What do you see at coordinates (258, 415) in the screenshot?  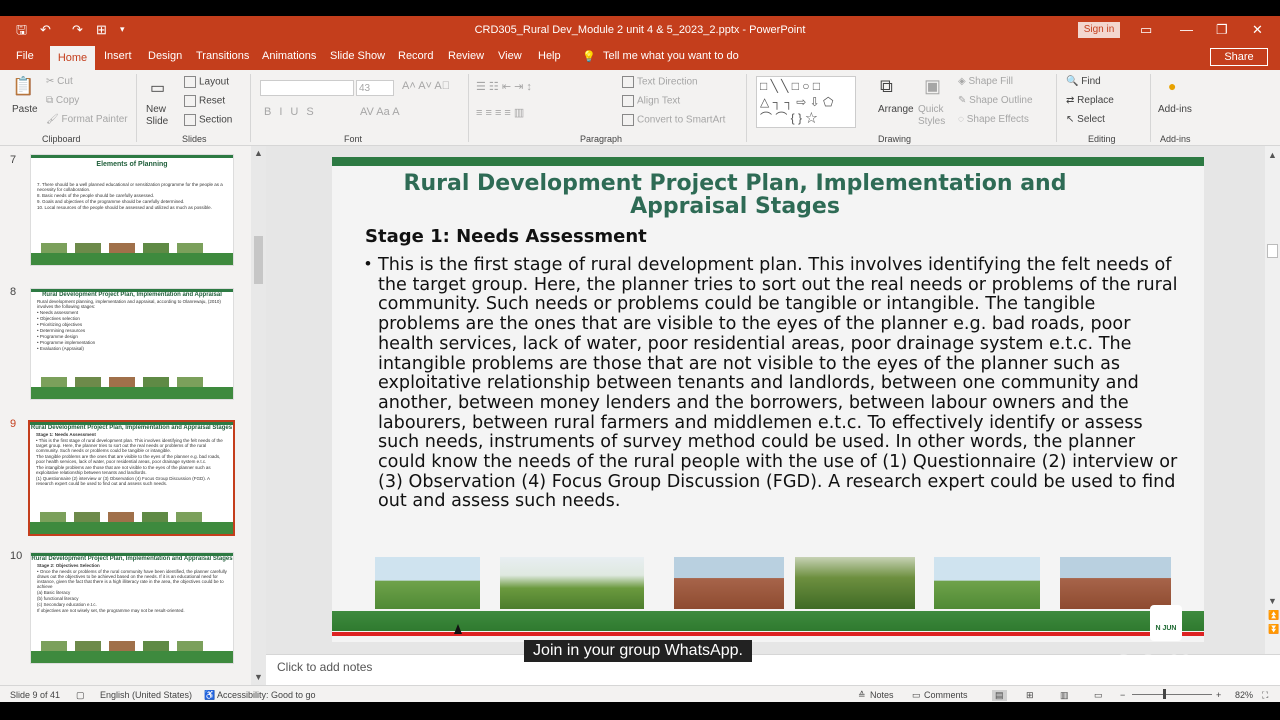 I see `thumbnail-scrollbar: ▲ ▼` at bounding box center [258, 415].